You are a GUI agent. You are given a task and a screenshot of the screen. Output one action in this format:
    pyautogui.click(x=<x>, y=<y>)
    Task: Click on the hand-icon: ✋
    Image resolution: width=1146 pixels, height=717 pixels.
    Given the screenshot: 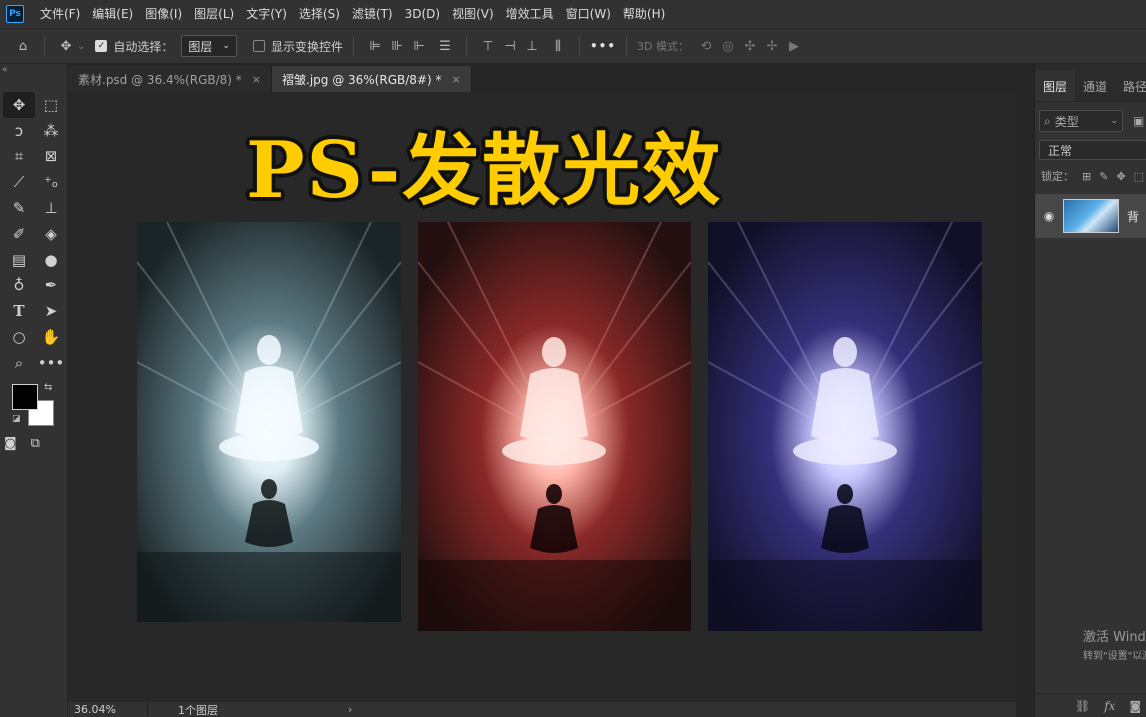 What is the action you would take?
    pyautogui.click(x=51, y=337)
    